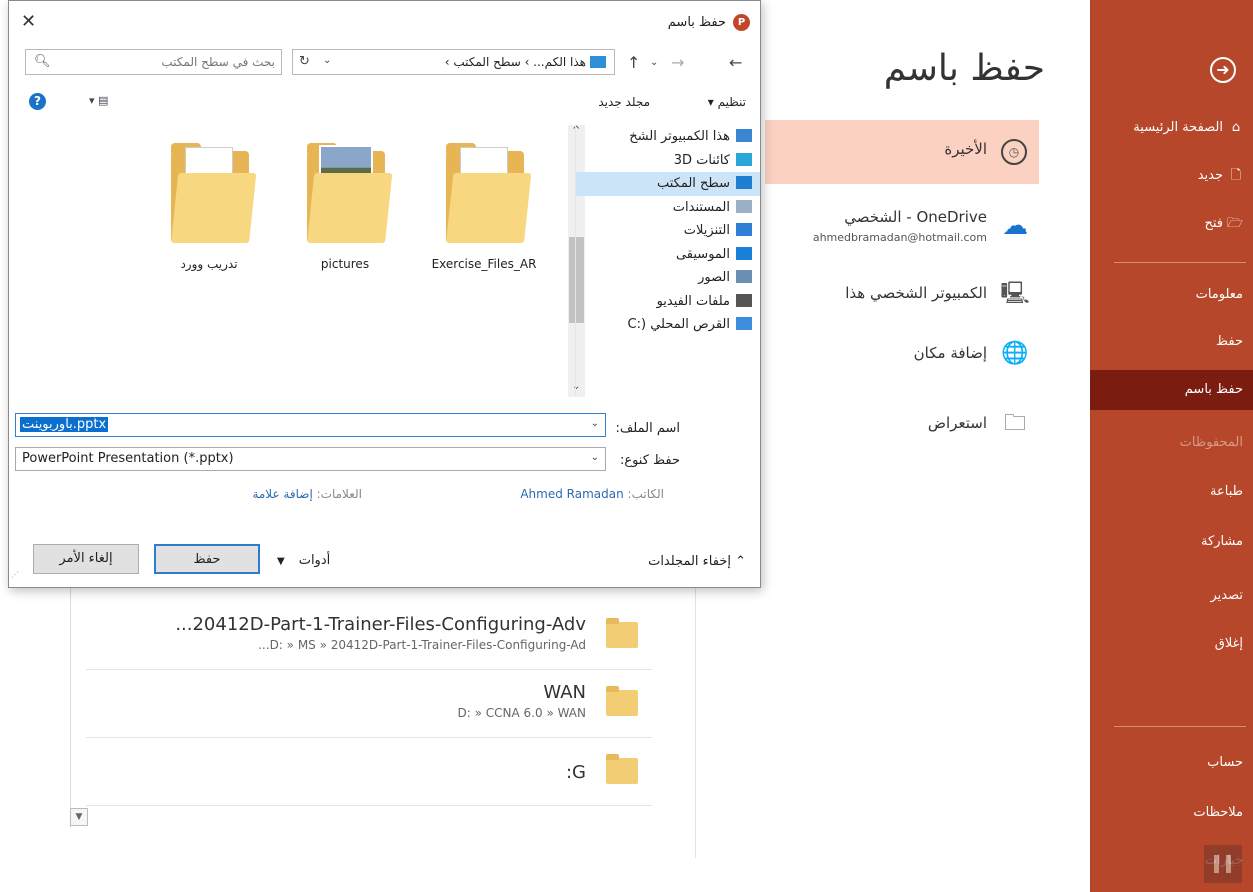 This screenshot has height=892, width=1253. I want to click on sidebar-item-info: معلومات, so click(1171, 295).